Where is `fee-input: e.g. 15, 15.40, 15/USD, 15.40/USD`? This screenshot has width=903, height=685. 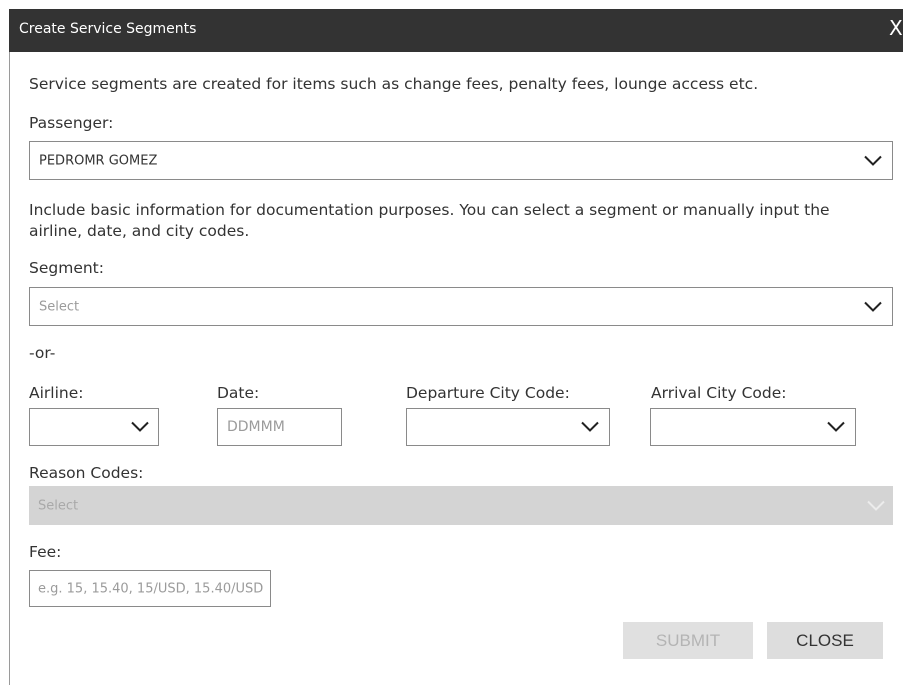
fee-input: e.g. 15, 15.40, 15/USD, 15.40/USD is located at coordinates (150, 588).